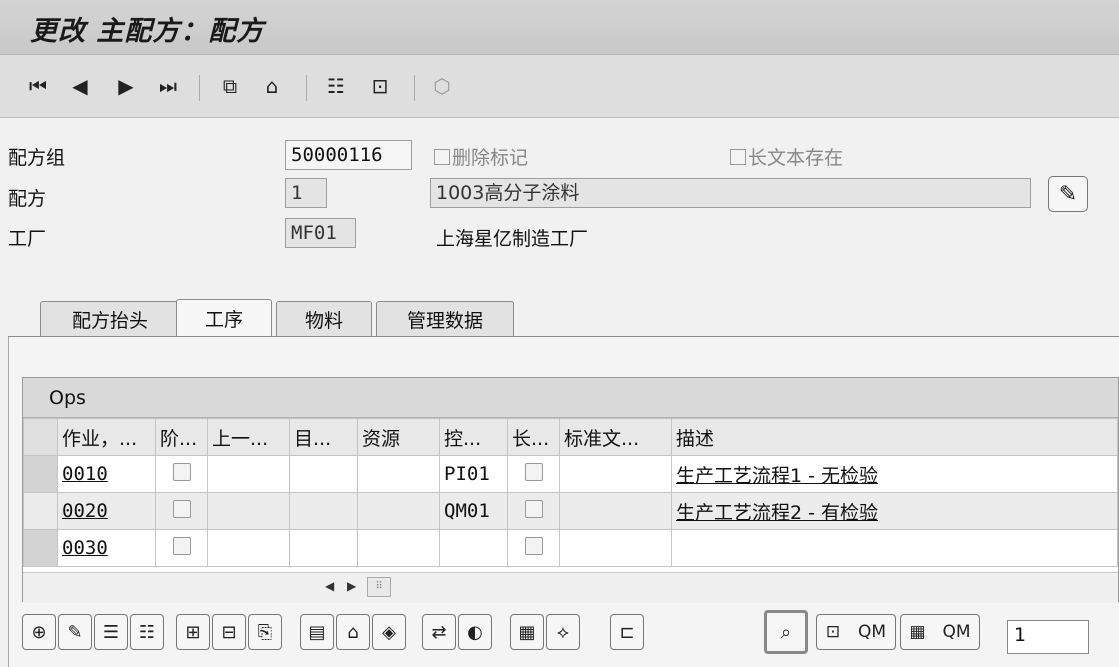 The width and height of the screenshot is (1119, 667). Describe the element at coordinates (490, 158) in the screenshot. I see `delete-flag-label: 删除标记` at that location.